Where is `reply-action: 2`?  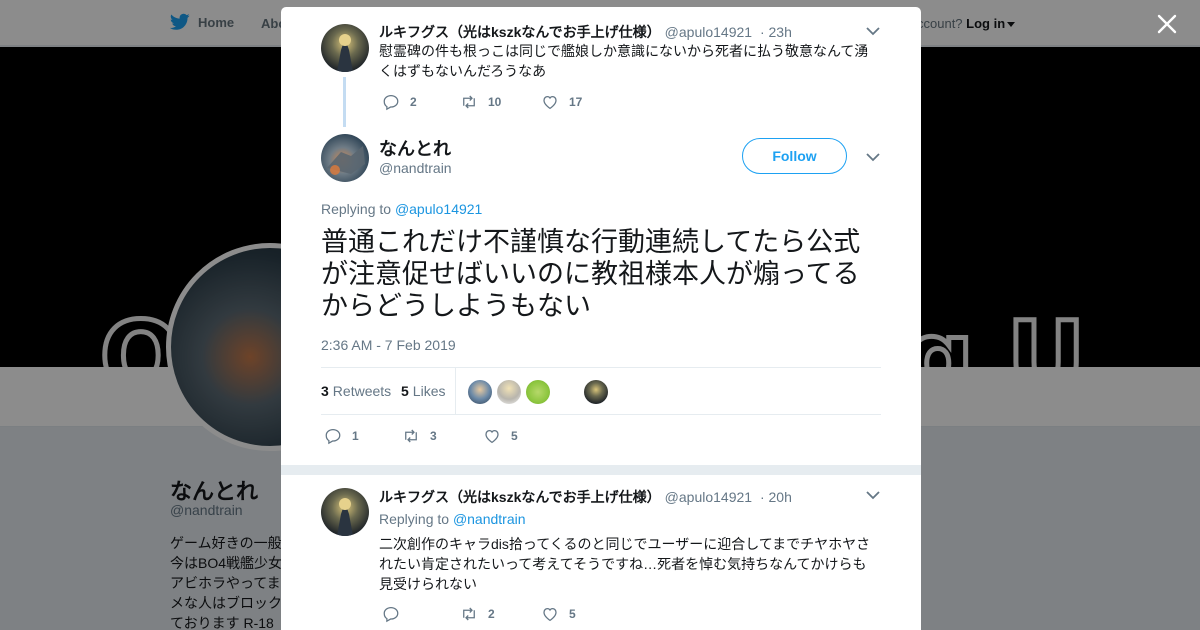
reply-action: 2 is located at coordinates (421, 102).